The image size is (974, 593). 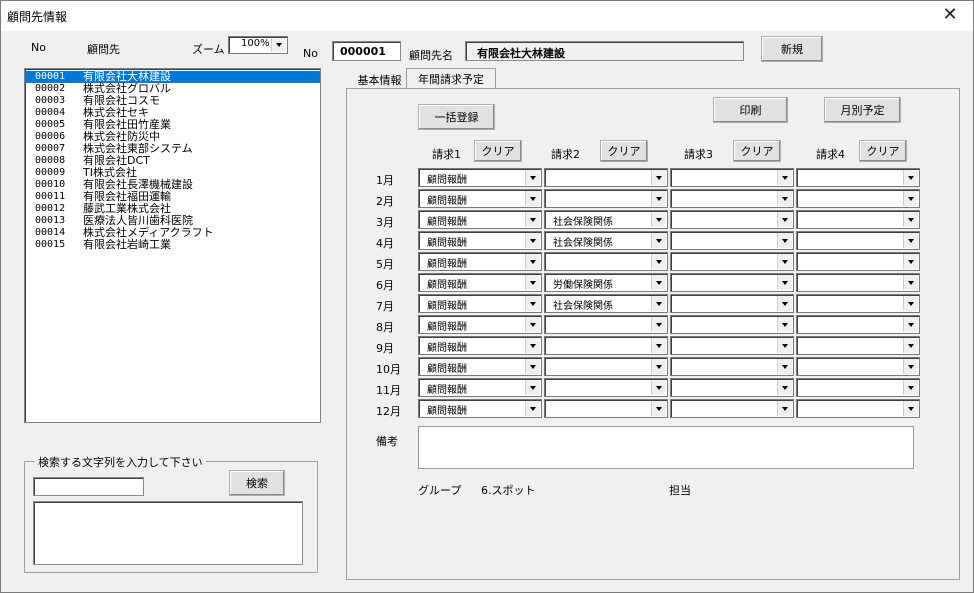 What do you see at coordinates (168, 533) in the screenshot?
I see `search-results` at bounding box center [168, 533].